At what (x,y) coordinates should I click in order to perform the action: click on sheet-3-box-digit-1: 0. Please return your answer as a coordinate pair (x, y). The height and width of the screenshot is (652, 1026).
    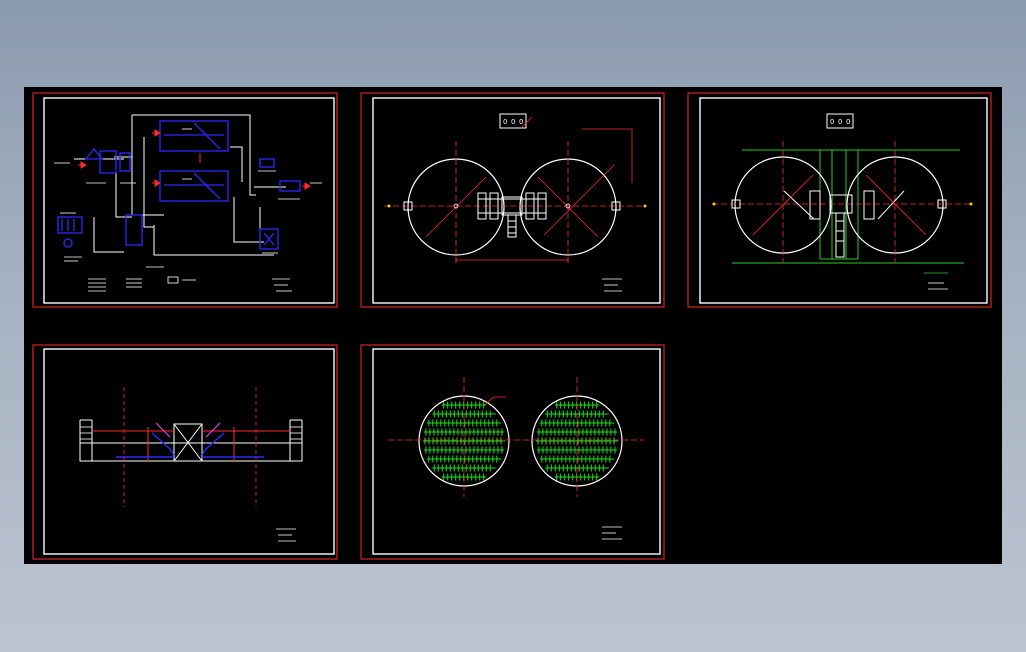
    Looking at the image, I should click on (832, 122).